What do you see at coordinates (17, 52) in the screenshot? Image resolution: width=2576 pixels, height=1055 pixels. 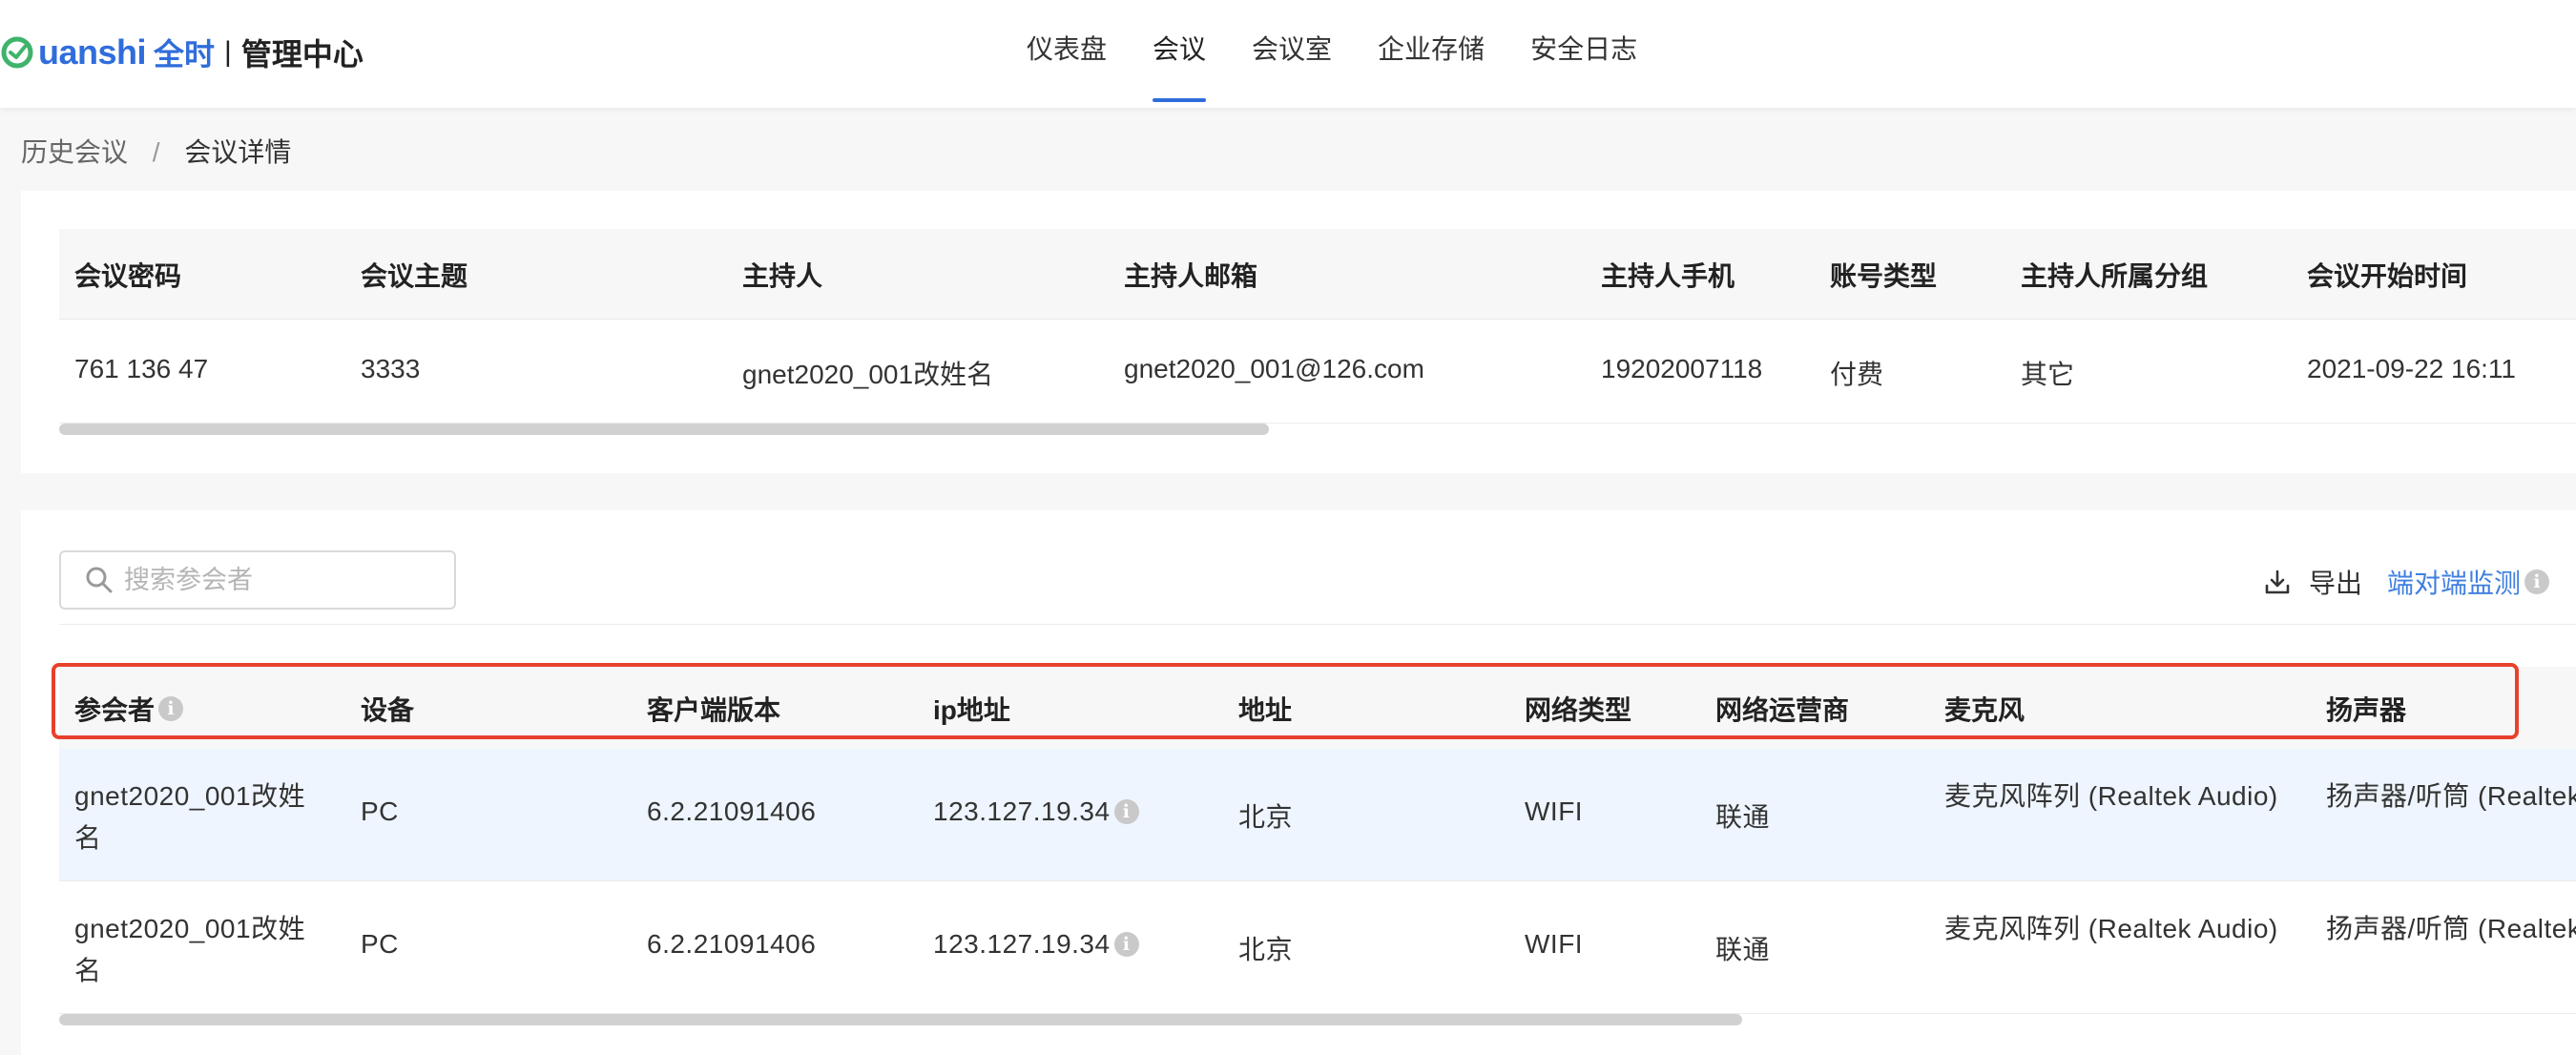 I see `quanshi-logo-icon` at bounding box center [17, 52].